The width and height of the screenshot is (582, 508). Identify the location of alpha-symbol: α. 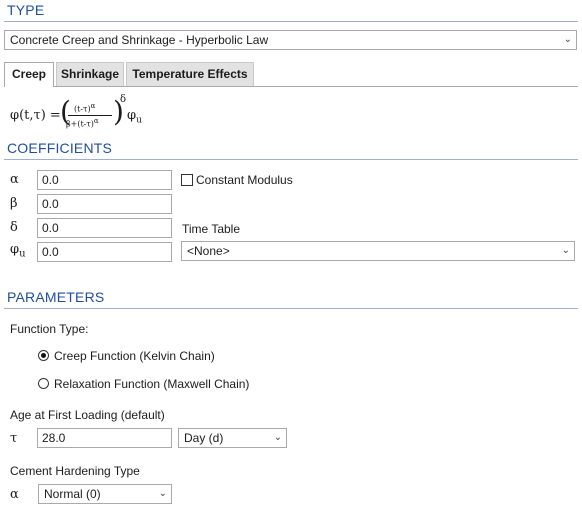
(14, 179).